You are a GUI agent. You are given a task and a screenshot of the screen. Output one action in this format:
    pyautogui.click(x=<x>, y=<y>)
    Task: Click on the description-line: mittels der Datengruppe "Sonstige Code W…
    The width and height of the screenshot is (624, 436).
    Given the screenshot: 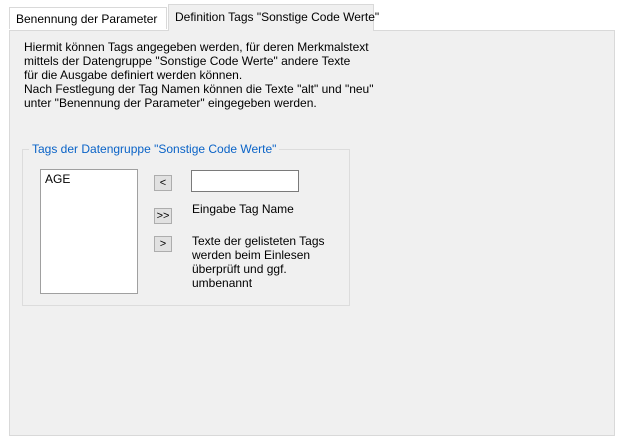 What is the action you would take?
    pyautogui.click(x=187, y=61)
    